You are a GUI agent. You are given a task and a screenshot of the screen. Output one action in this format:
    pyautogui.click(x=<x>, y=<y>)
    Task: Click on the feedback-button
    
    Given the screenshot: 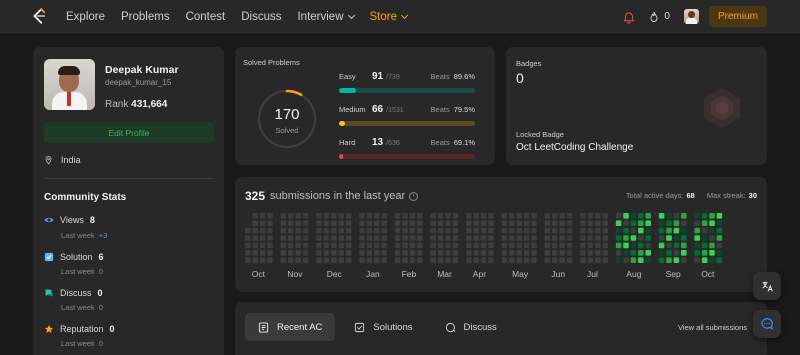 What is the action you would take?
    pyautogui.click(x=767, y=324)
    